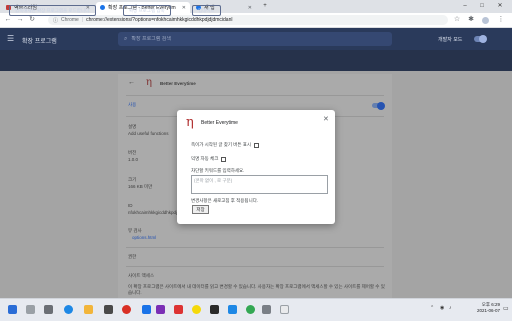 Image resolution: width=512 pixels, height=321 pixels. What do you see at coordinates (12, 309) in the screenshot?
I see `windows-start-icon` at bounding box center [12, 309].